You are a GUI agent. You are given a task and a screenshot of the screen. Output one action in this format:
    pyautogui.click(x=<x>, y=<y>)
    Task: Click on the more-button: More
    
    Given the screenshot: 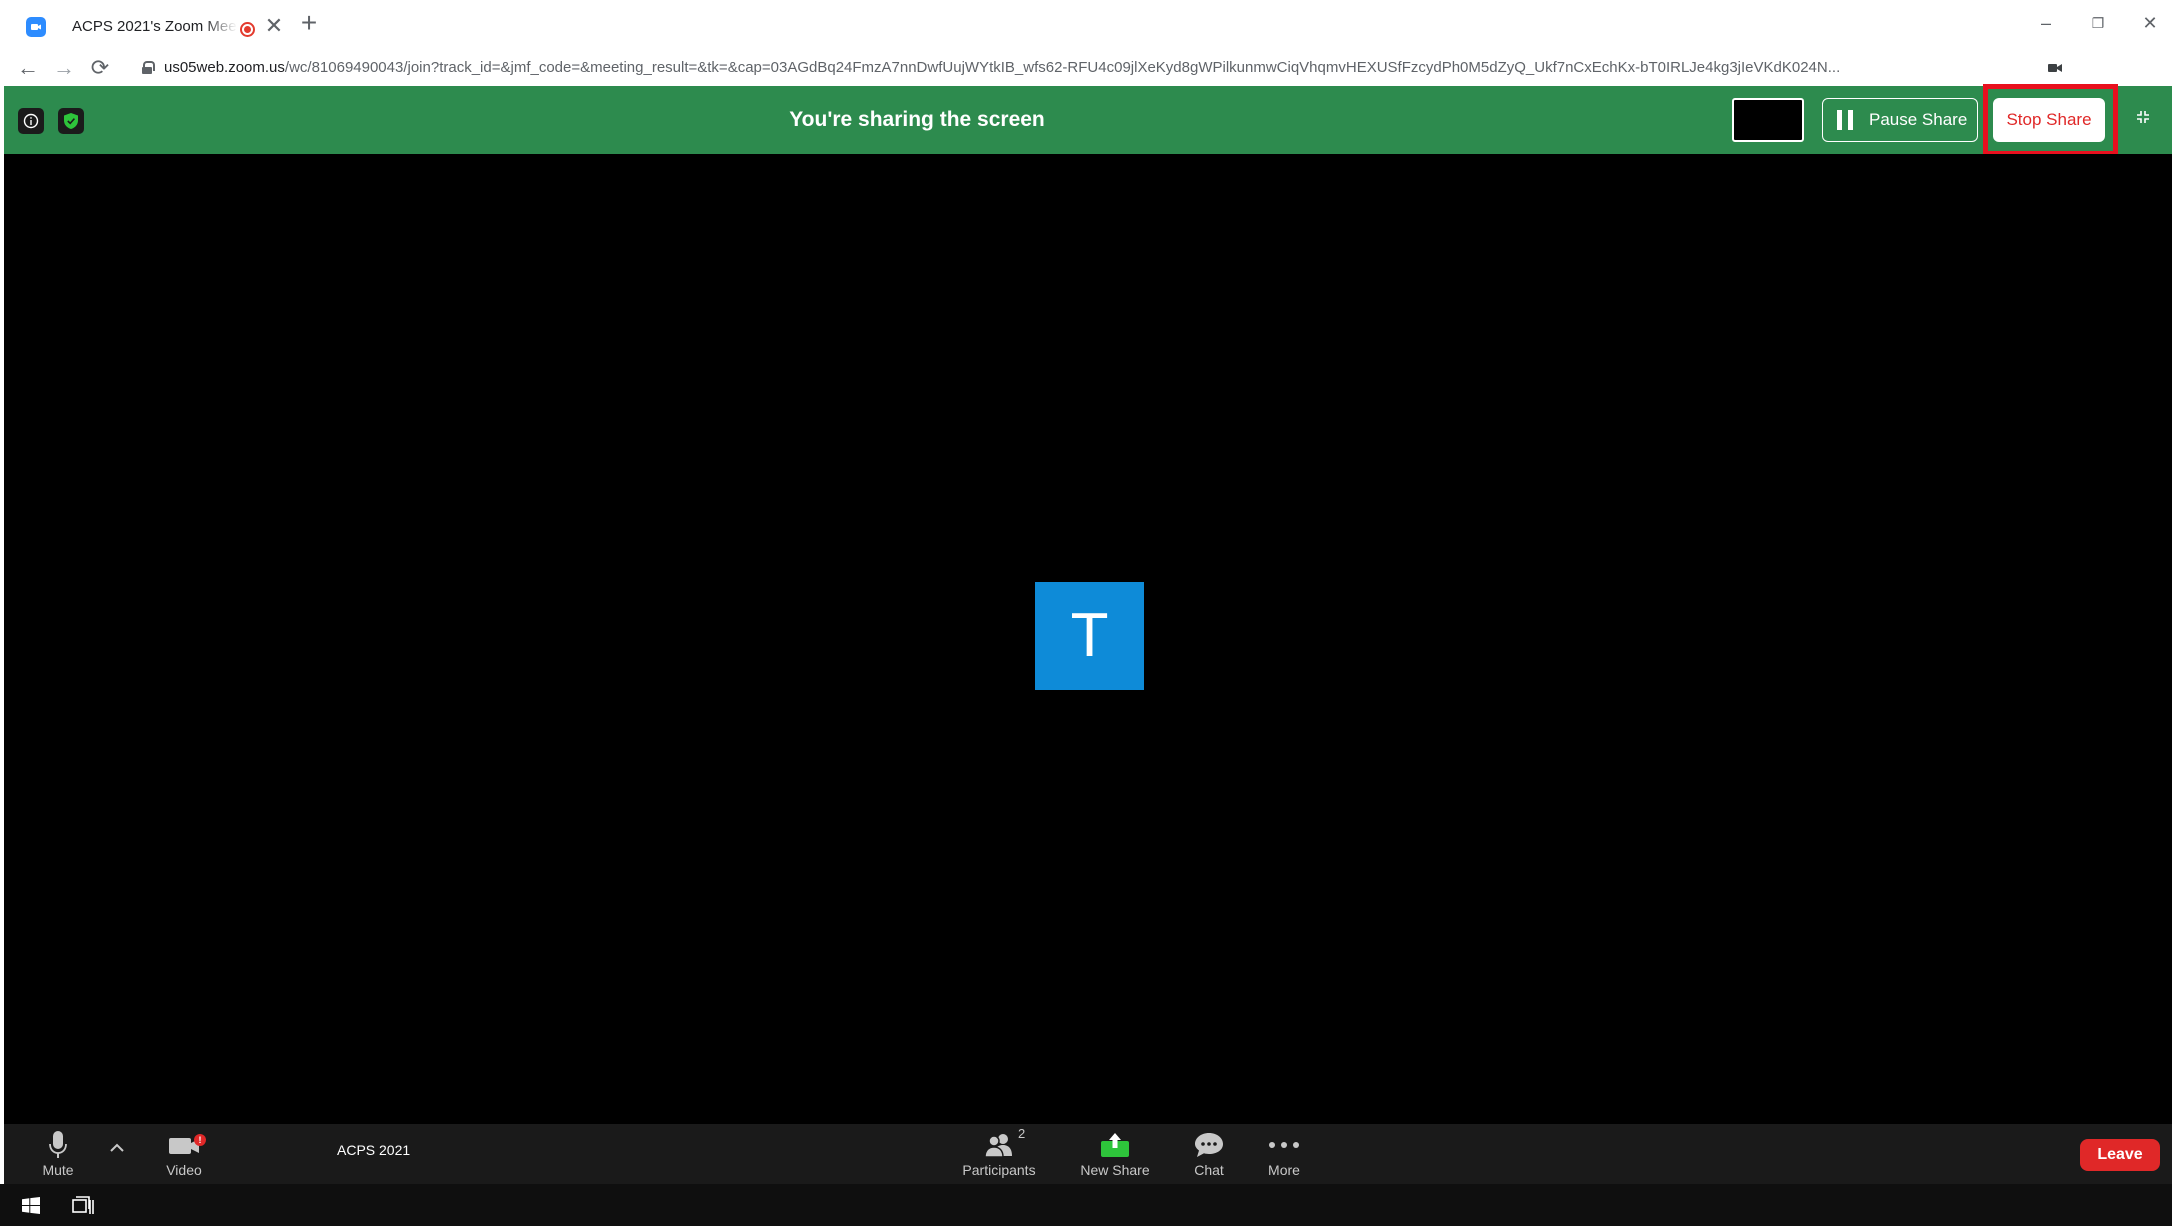 What is the action you would take?
    pyautogui.click(x=1284, y=1155)
    